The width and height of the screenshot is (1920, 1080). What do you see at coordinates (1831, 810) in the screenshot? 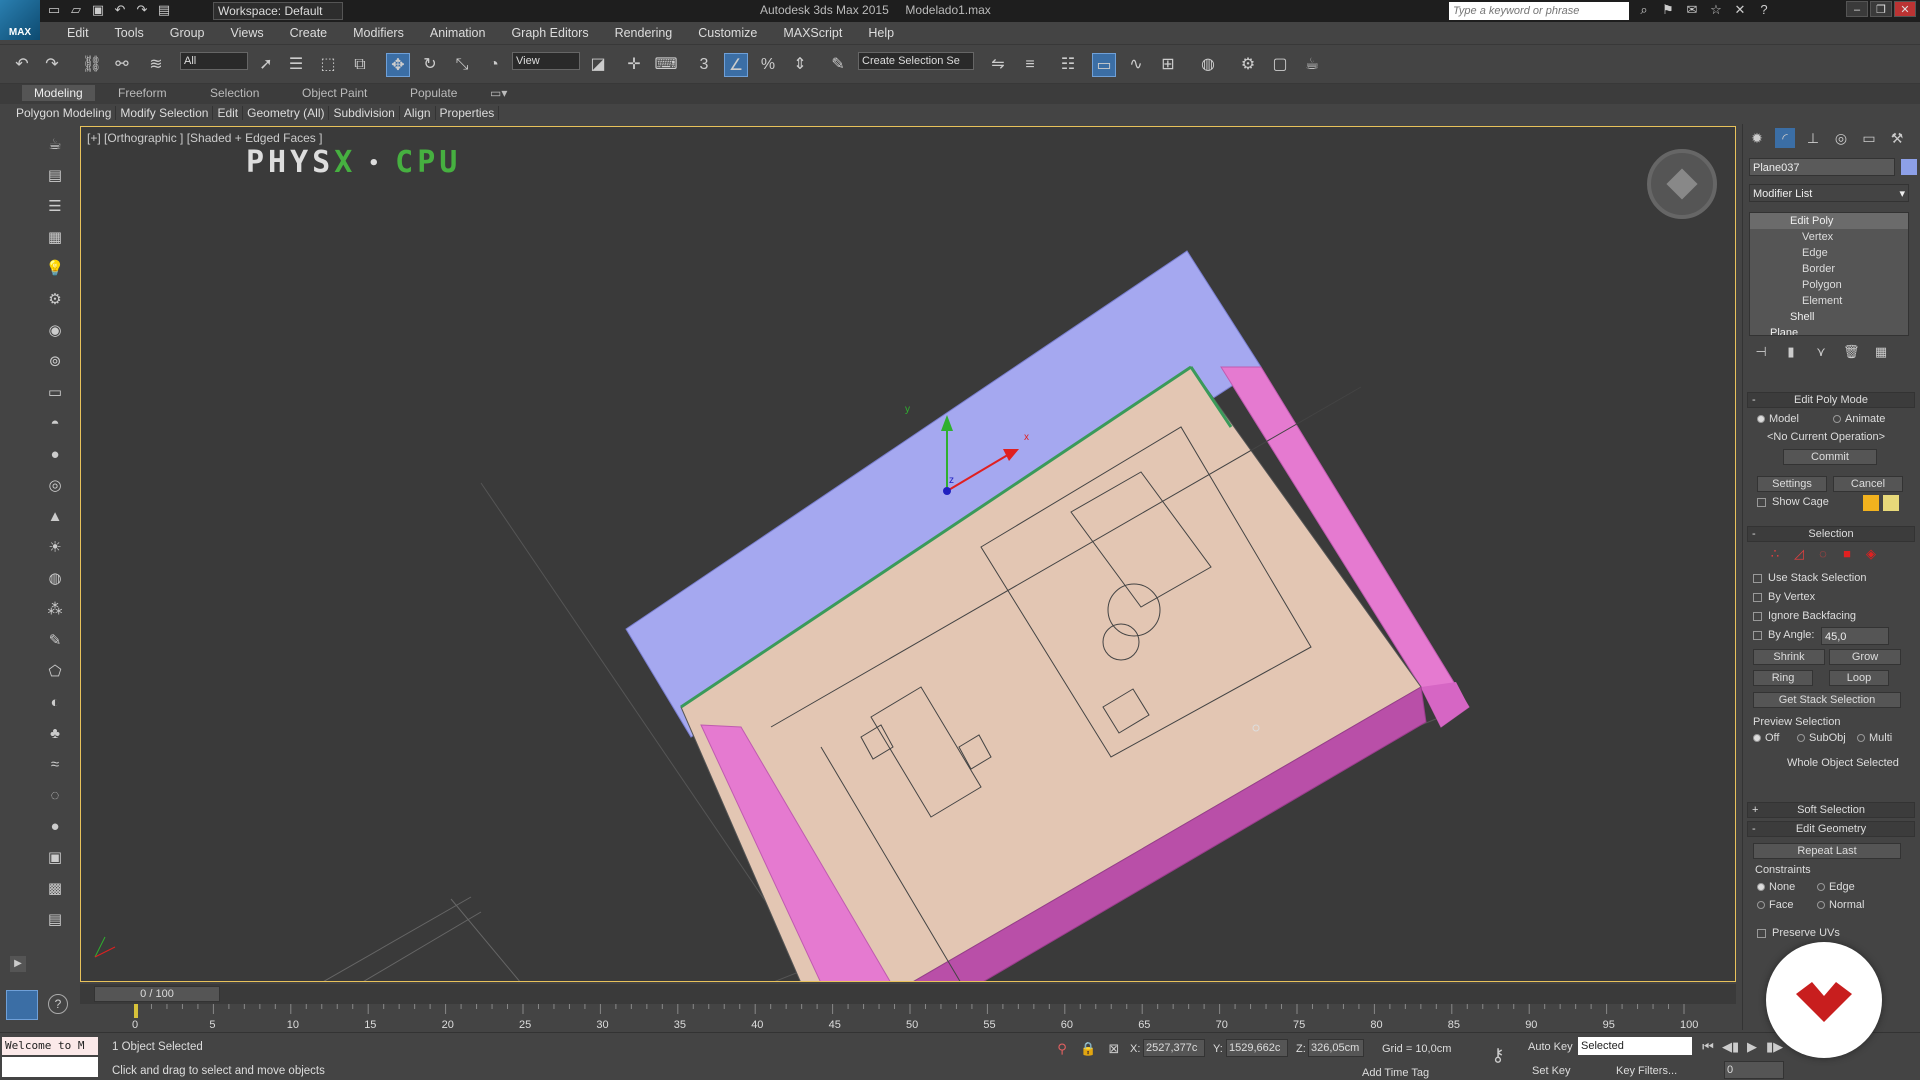
I see `rollout-soft-selection: + Soft Selection` at bounding box center [1831, 810].